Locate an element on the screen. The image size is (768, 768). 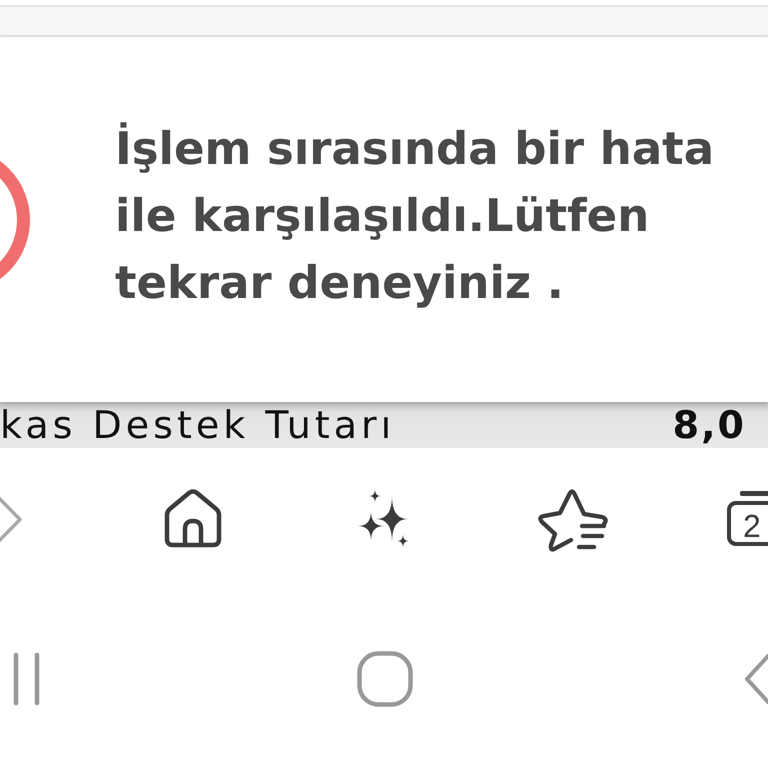
home-button is located at coordinates (193, 519).